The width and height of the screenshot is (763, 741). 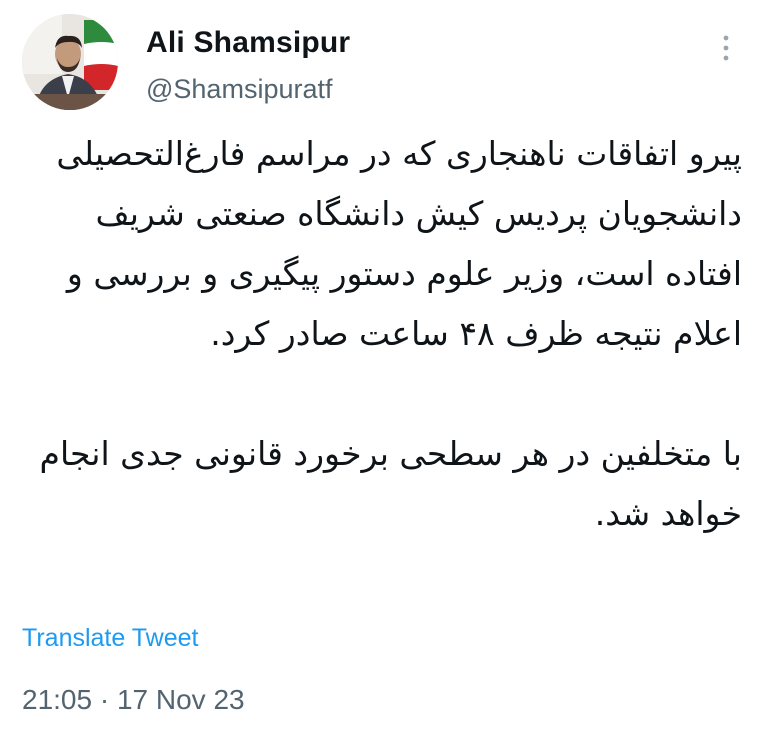 I want to click on avatar, so click(x=70, y=62).